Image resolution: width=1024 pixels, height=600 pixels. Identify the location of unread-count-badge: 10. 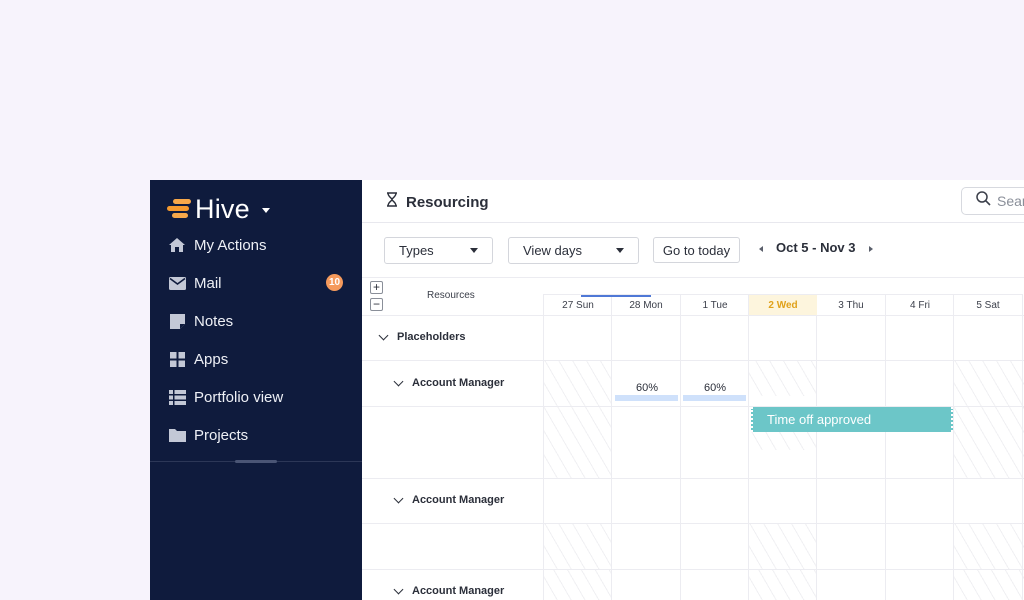
(334, 282).